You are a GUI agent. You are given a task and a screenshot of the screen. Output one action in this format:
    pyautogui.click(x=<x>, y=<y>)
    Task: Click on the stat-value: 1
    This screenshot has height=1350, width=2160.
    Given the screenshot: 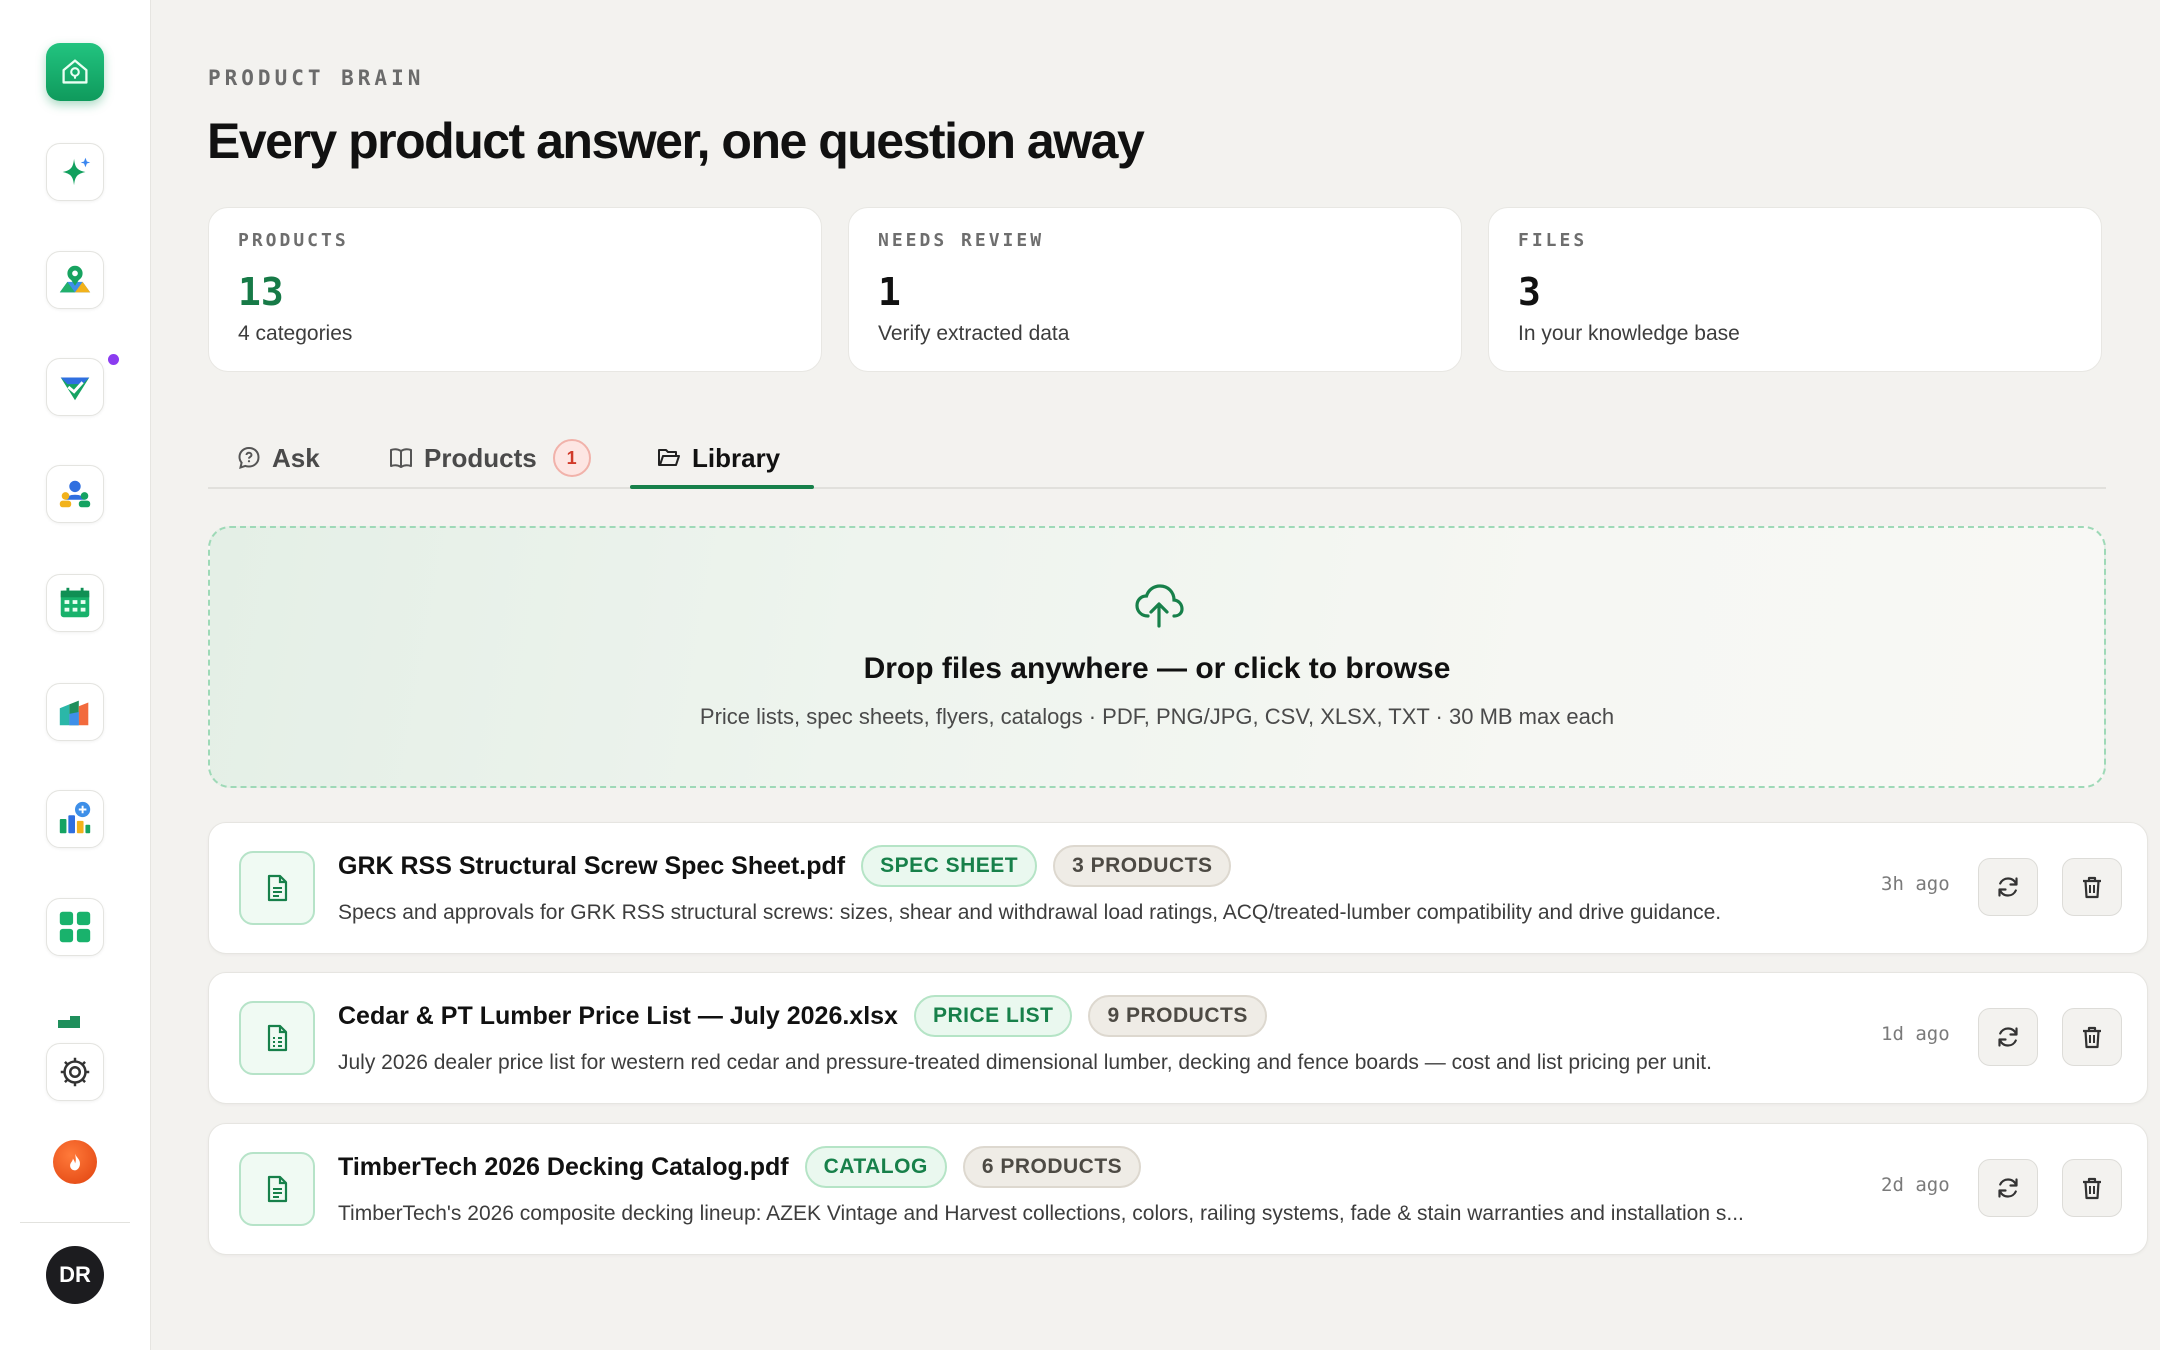 What is the action you would take?
    pyautogui.click(x=889, y=292)
    